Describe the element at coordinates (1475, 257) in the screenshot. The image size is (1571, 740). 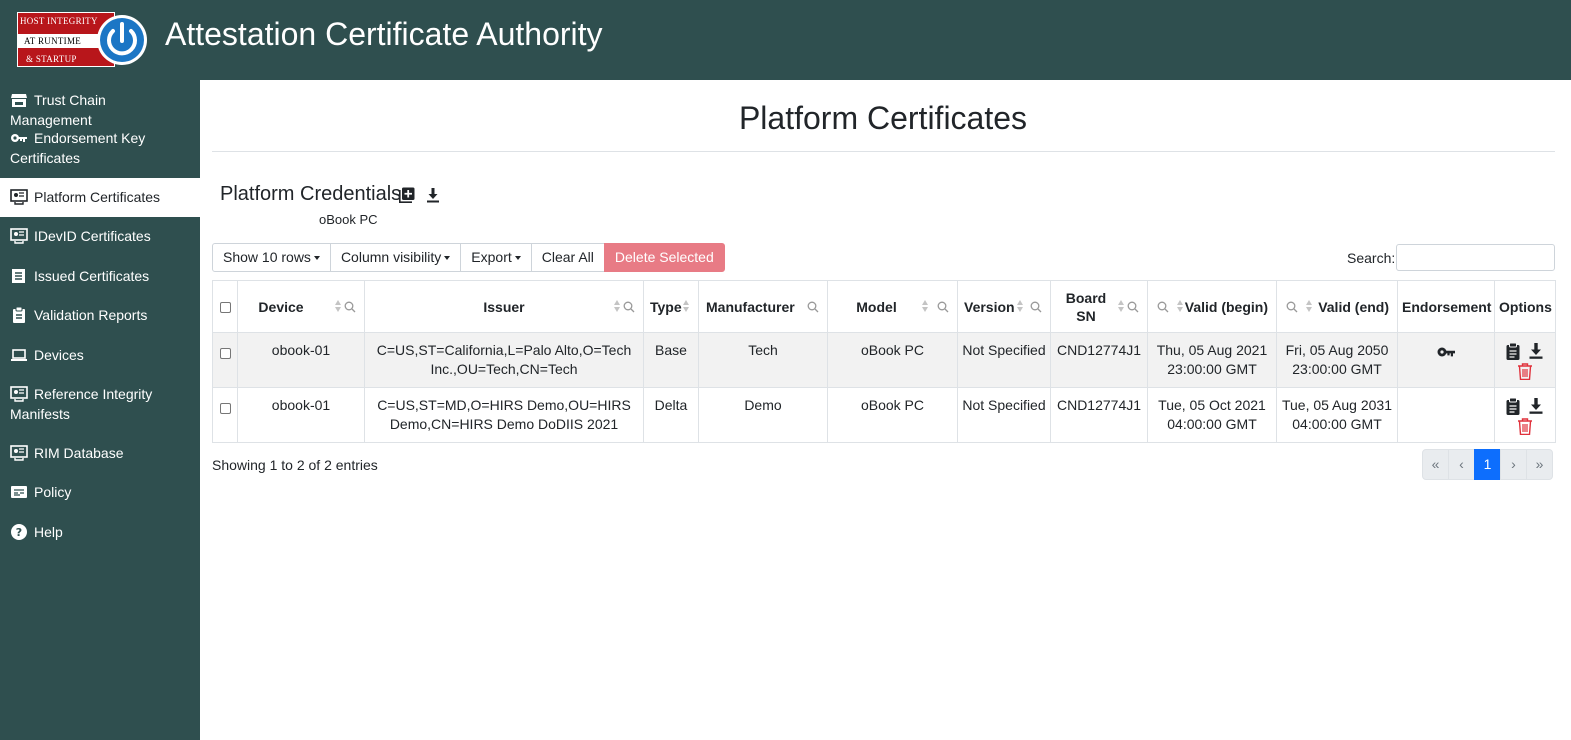
I see `search-input` at that location.